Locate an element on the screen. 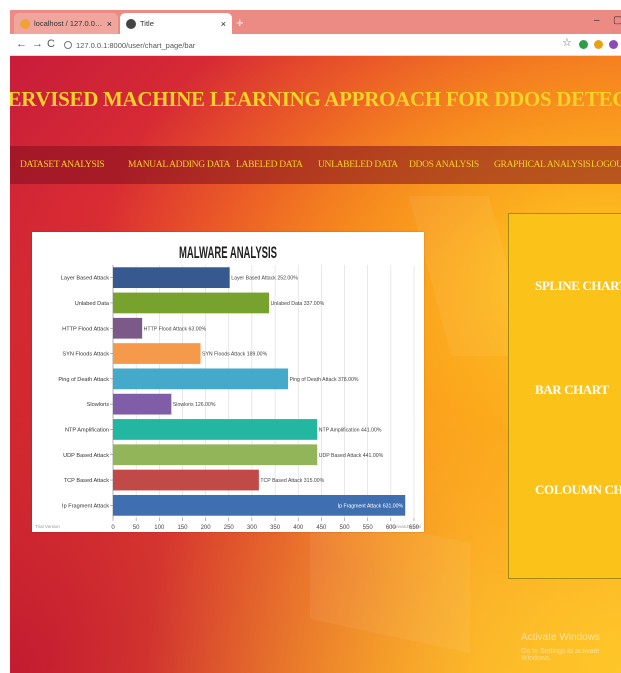  y-tick-label: TCP Based Attack is located at coordinates (86, 481).